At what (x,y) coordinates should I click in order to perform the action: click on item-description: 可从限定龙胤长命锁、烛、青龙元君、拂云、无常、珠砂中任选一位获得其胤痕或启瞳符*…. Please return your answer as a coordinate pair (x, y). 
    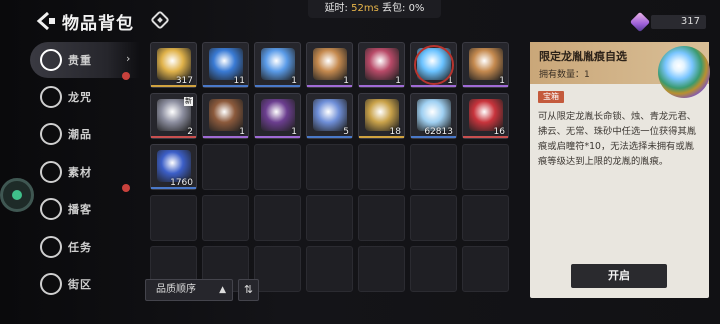
    Looking at the image, I should click on (617, 139).